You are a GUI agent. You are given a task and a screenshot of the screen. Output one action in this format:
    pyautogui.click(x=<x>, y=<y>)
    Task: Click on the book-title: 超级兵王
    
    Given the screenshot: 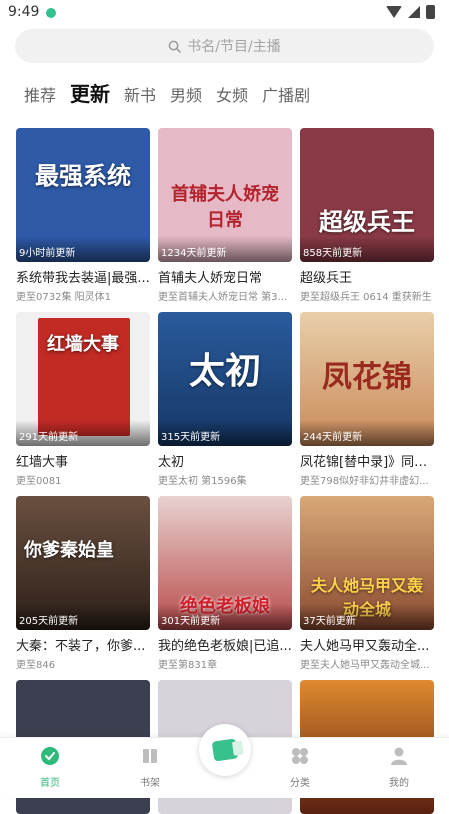 What is the action you would take?
    pyautogui.click(x=326, y=278)
    